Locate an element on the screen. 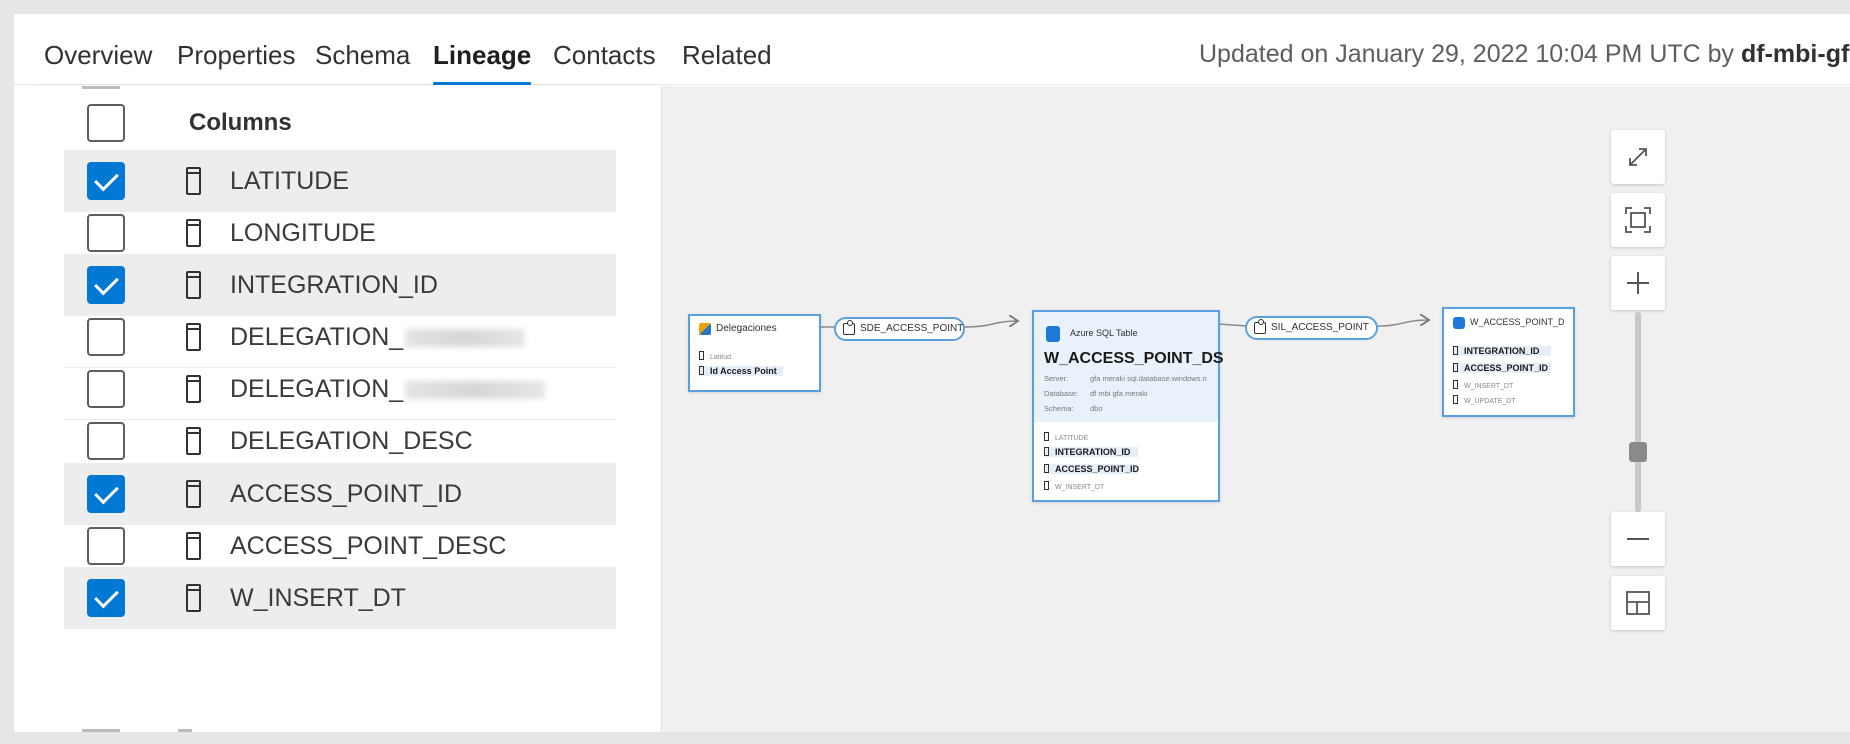  database-row: Database: df mbi gfa meraki is located at coordinates (1096, 393).